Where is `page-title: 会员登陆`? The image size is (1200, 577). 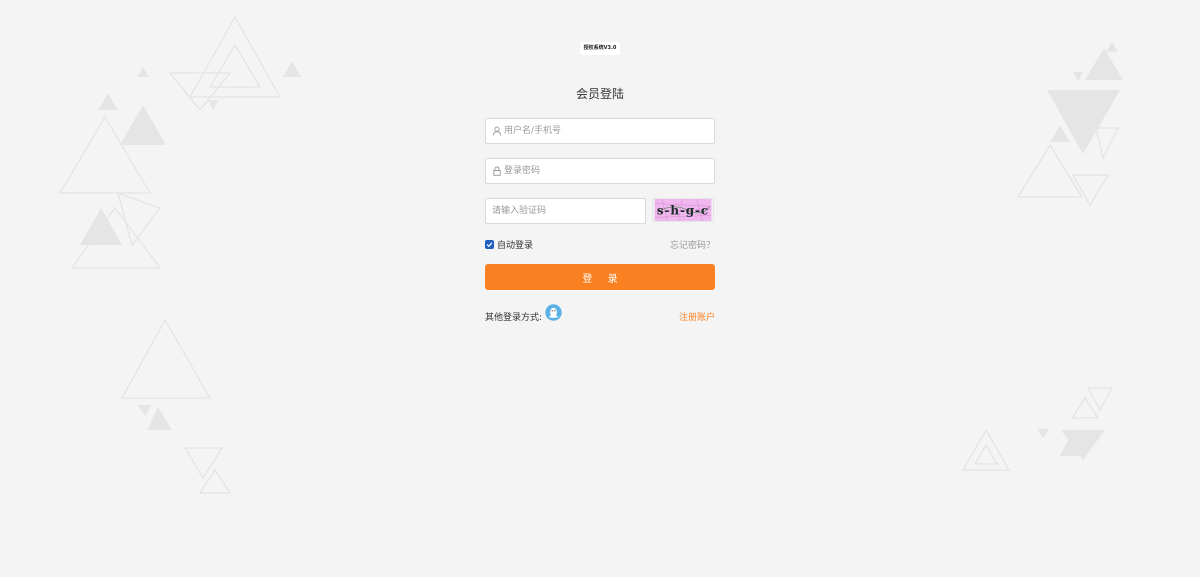 page-title: 会员登陆 is located at coordinates (599, 94).